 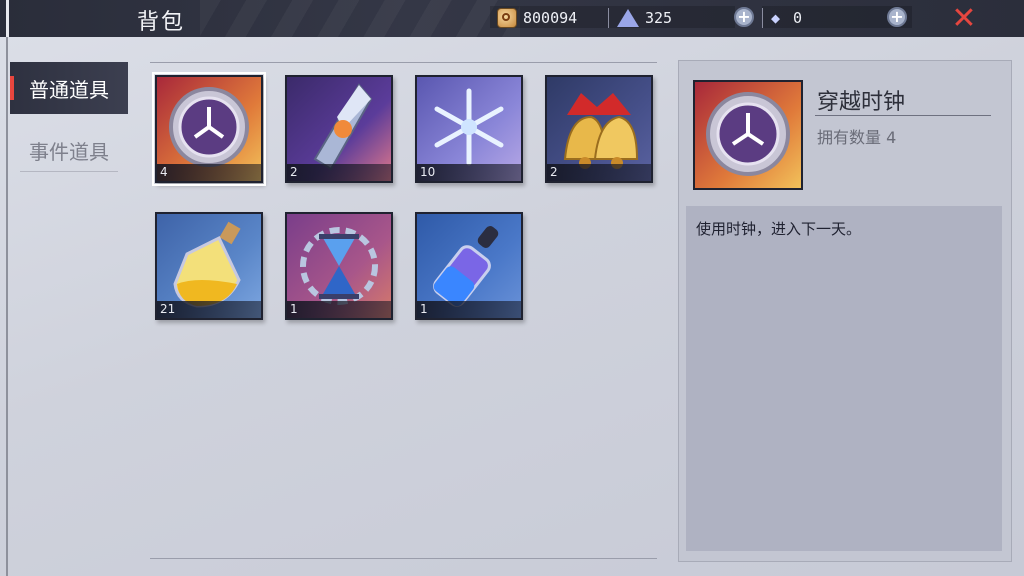 What do you see at coordinates (209, 266) in the screenshot?
I see `inventory-item: 21` at bounding box center [209, 266].